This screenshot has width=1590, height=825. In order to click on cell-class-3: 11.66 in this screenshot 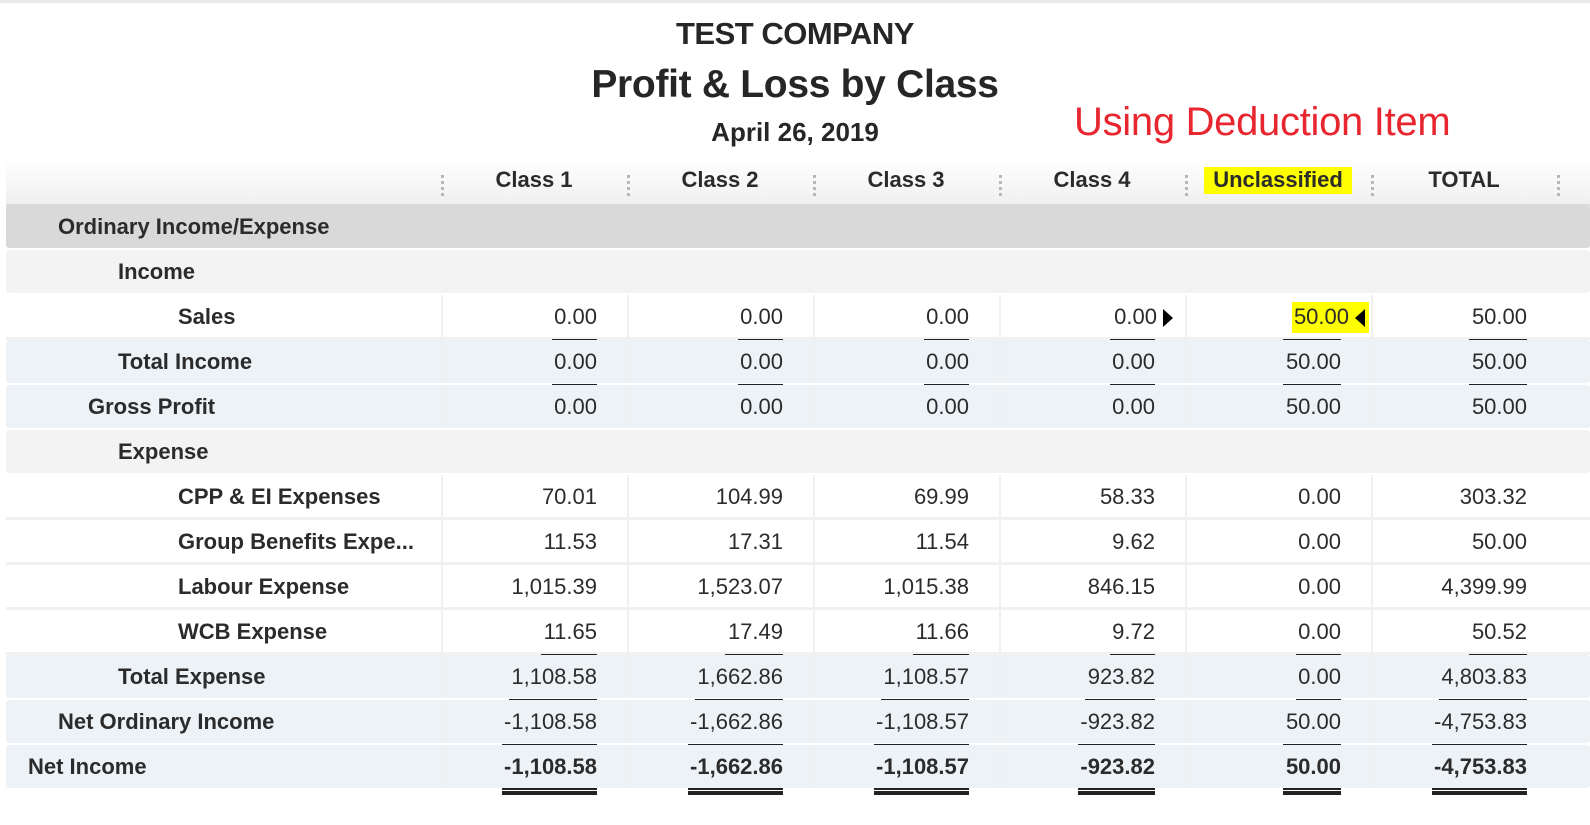, I will do `click(906, 633)`.